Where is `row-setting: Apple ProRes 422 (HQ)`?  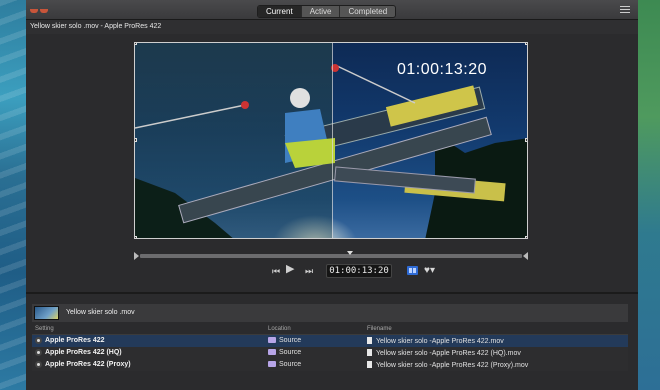 row-setting: Apple ProRes 422 (HQ) is located at coordinates (83, 352).